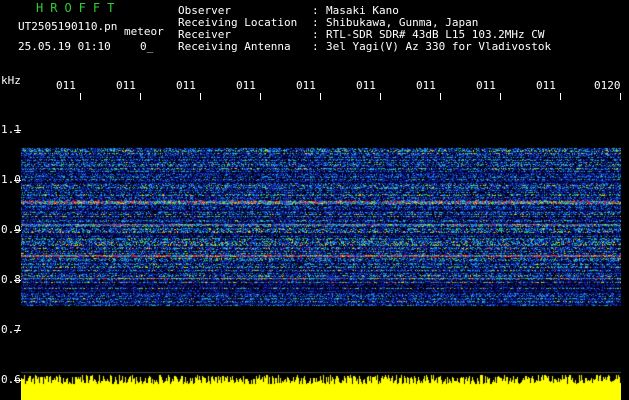  Describe the element at coordinates (79, 8) in the screenshot. I see `app-title: HROFFT` at that location.